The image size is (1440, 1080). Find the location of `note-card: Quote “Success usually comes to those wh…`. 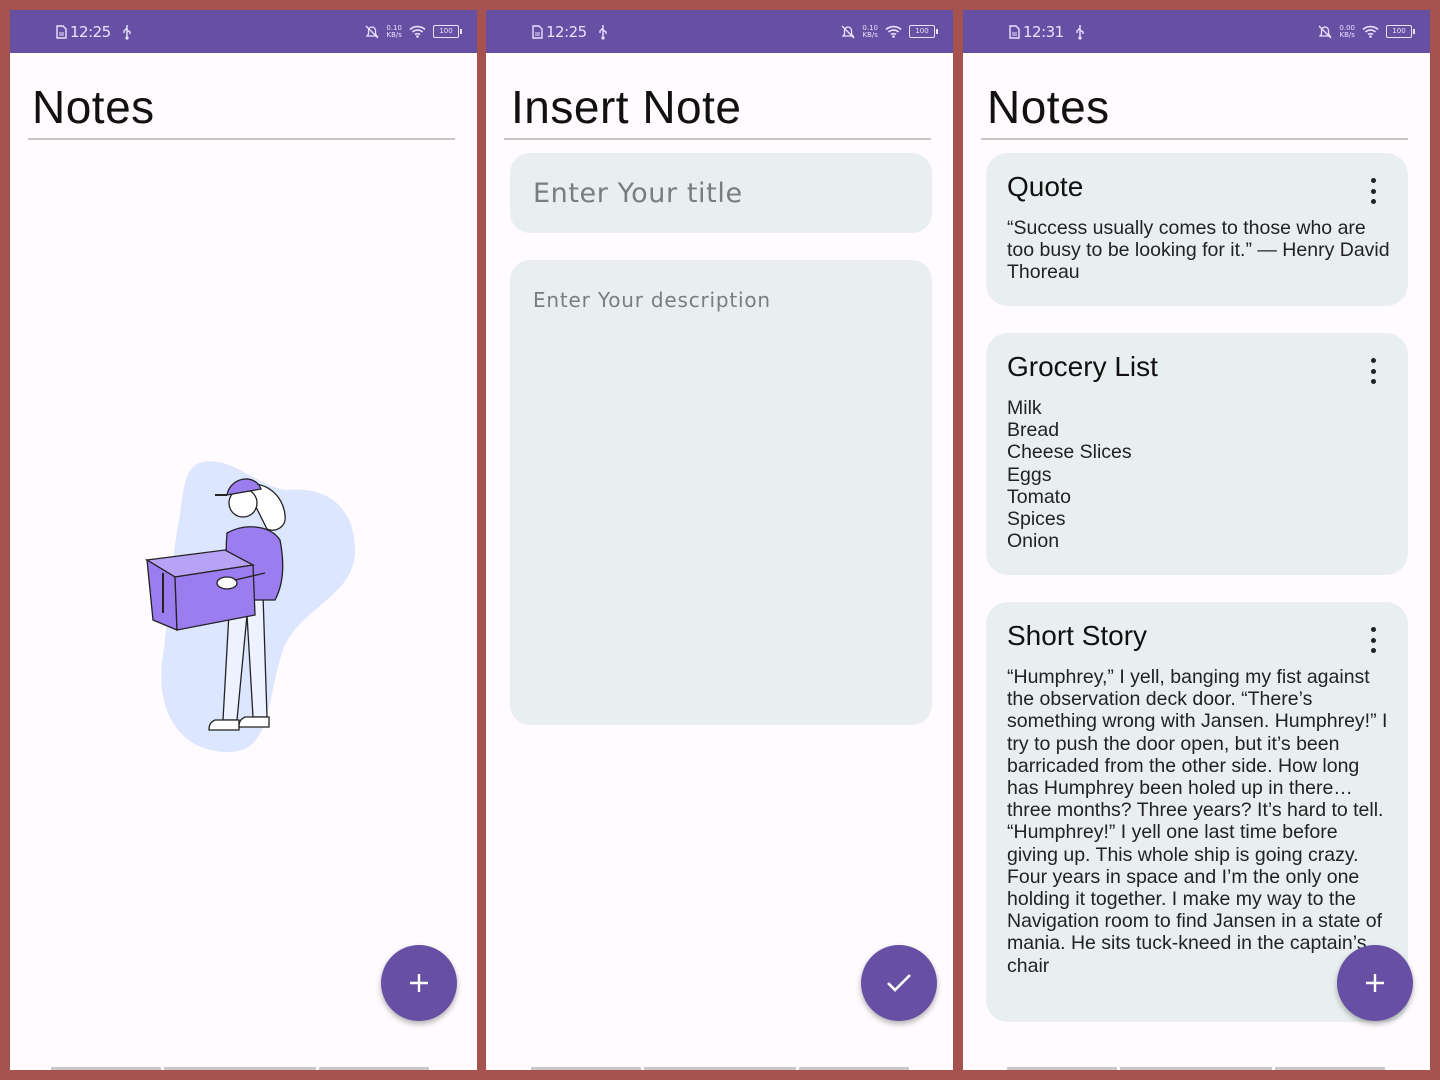

note-card: Quote “Success usually comes to those wh… is located at coordinates (1197, 229).